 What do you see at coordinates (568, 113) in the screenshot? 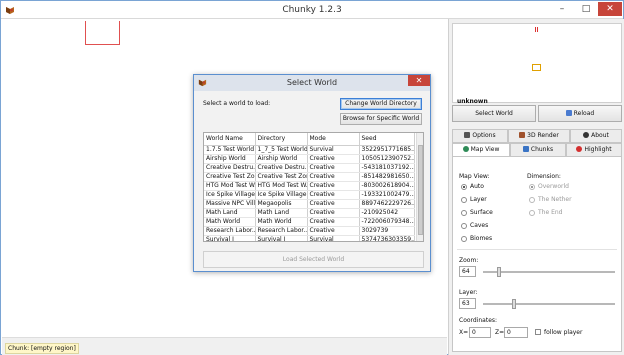
I see `reload-icon` at bounding box center [568, 113].